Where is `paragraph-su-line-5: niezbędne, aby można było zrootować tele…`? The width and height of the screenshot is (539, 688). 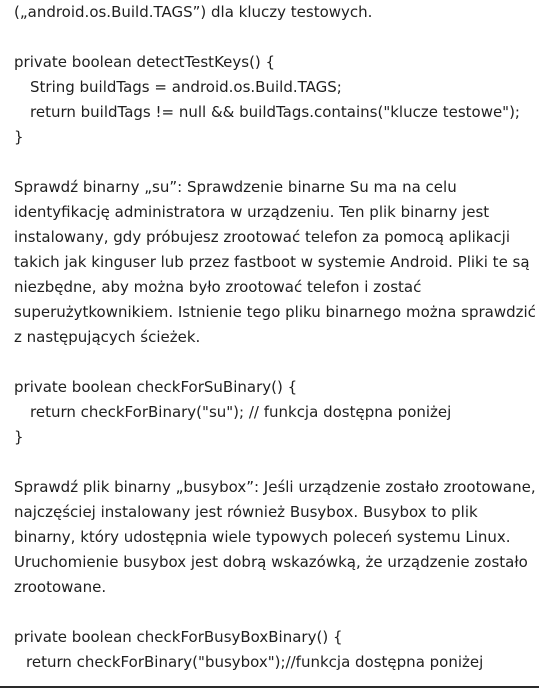
paragraph-su-line-5: niezbędne, aby można było zrootować tele… is located at coordinates (218, 287).